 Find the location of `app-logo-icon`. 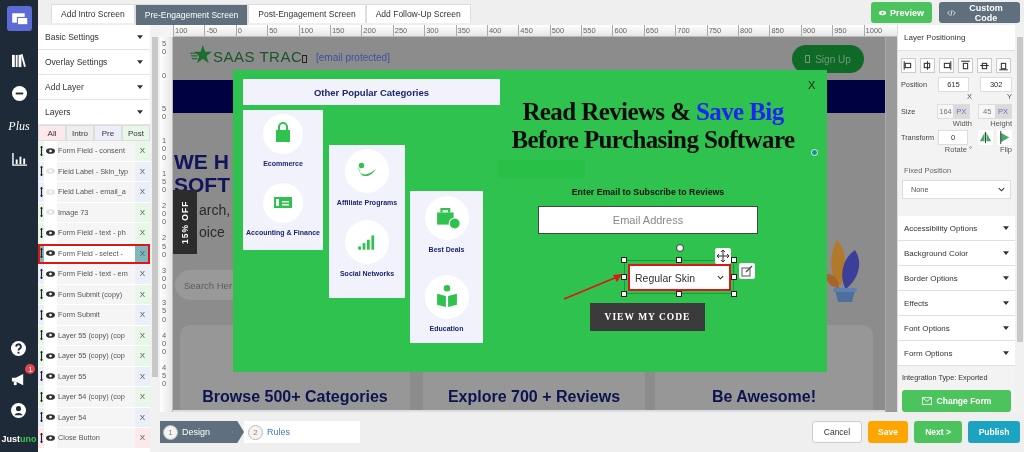

app-logo-icon is located at coordinates (19, 18).